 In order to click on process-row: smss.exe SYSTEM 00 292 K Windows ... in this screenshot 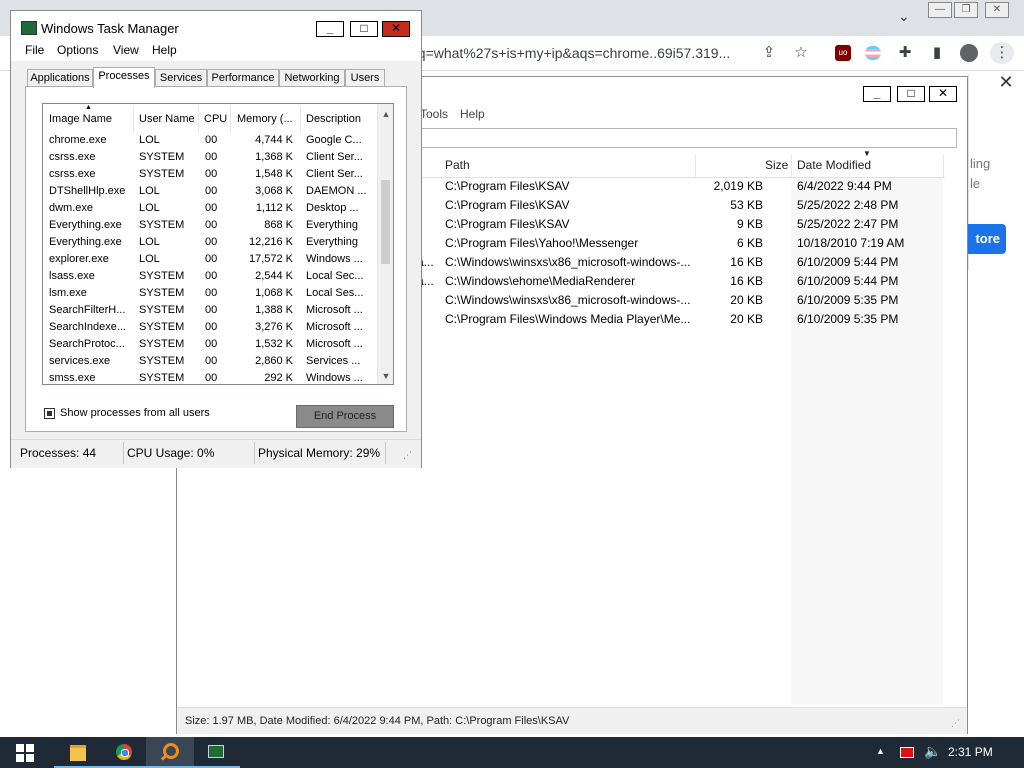, I will do `click(210, 377)`.